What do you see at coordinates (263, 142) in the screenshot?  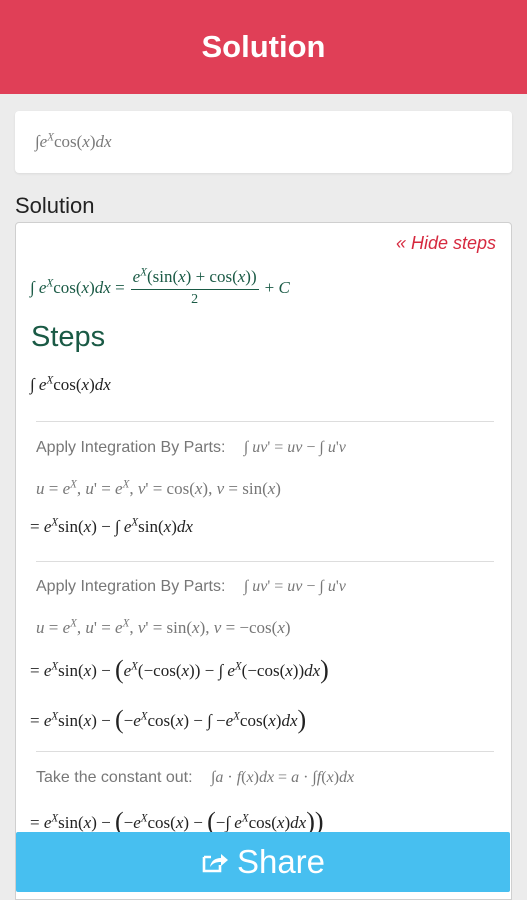 I see `input-expression-card: ∫eXcos(x)dx` at bounding box center [263, 142].